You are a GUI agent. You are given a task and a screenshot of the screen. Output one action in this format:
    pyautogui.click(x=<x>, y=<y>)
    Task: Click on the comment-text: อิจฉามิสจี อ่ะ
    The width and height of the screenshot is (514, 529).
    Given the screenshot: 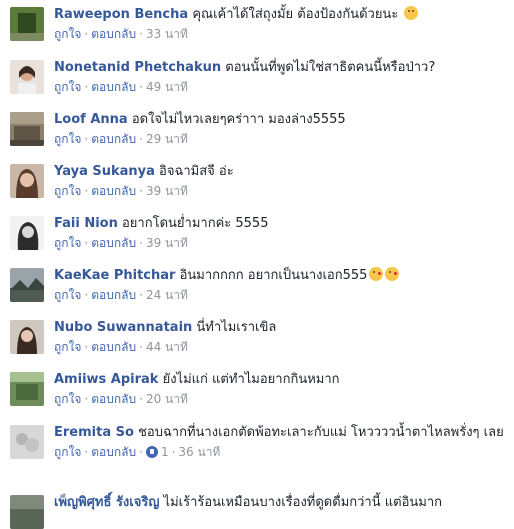 What is the action you would take?
    pyautogui.click(x=196, y=171)
    